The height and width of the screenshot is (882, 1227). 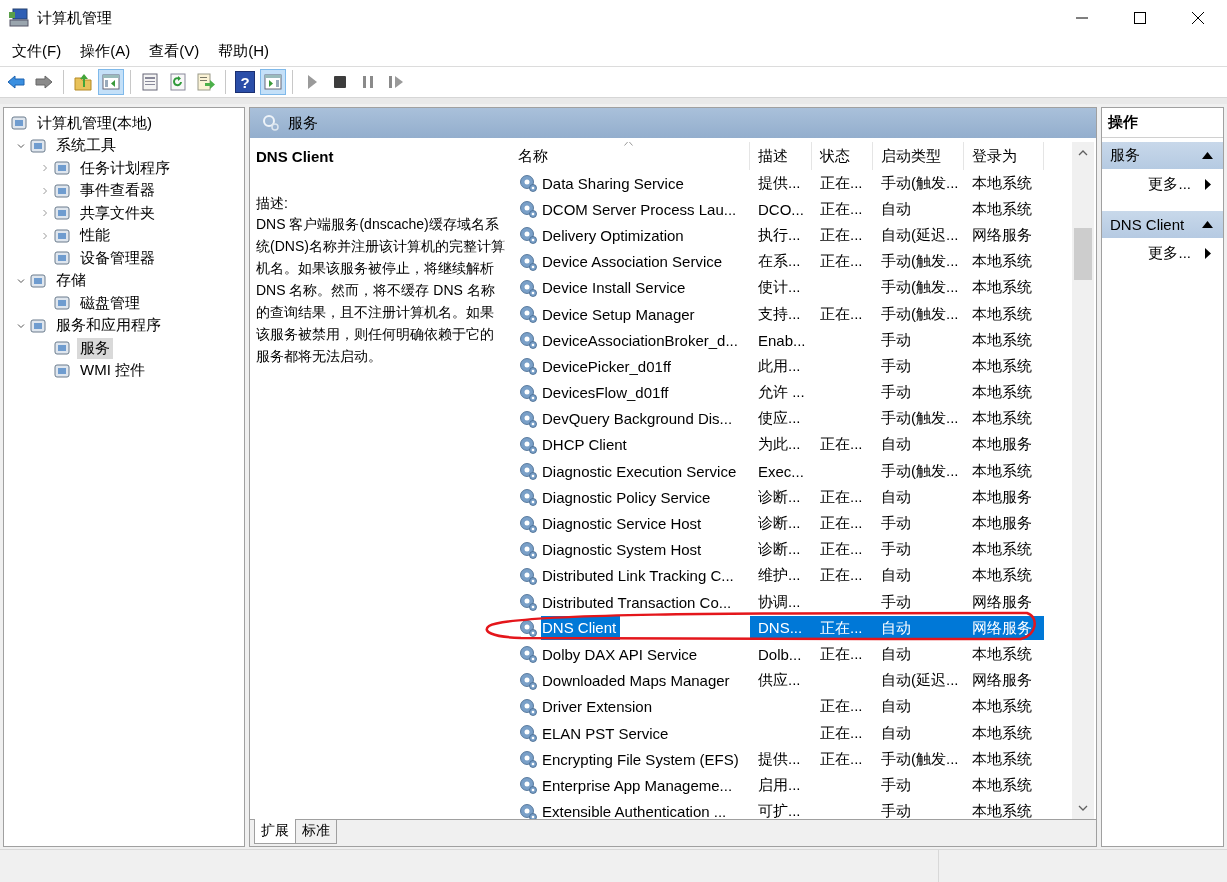 I want to click on service-name: DevicePicker_d01ff, so click(x=606, y=366).